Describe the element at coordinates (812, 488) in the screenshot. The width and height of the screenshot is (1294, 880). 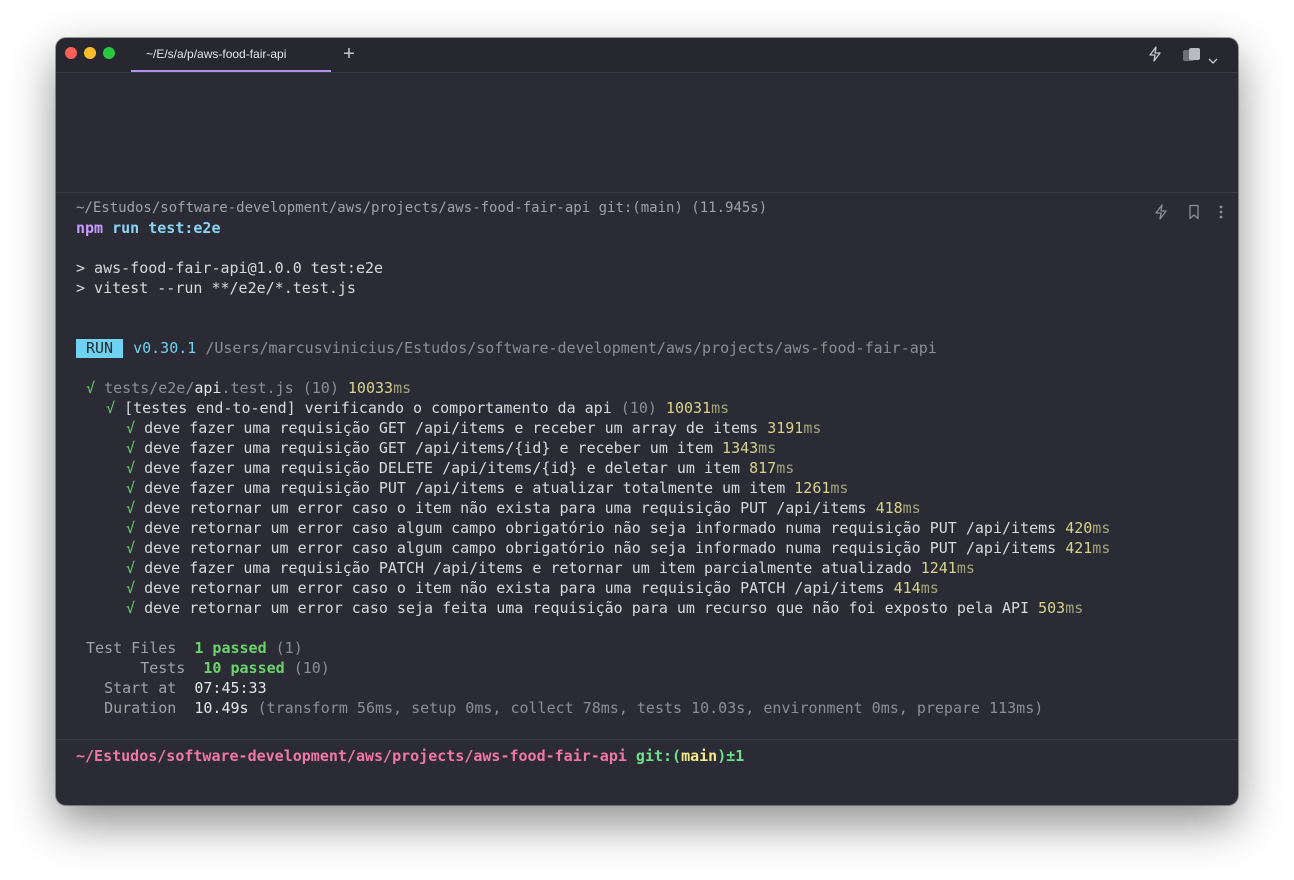
I see `test-time: 1261` at that location.